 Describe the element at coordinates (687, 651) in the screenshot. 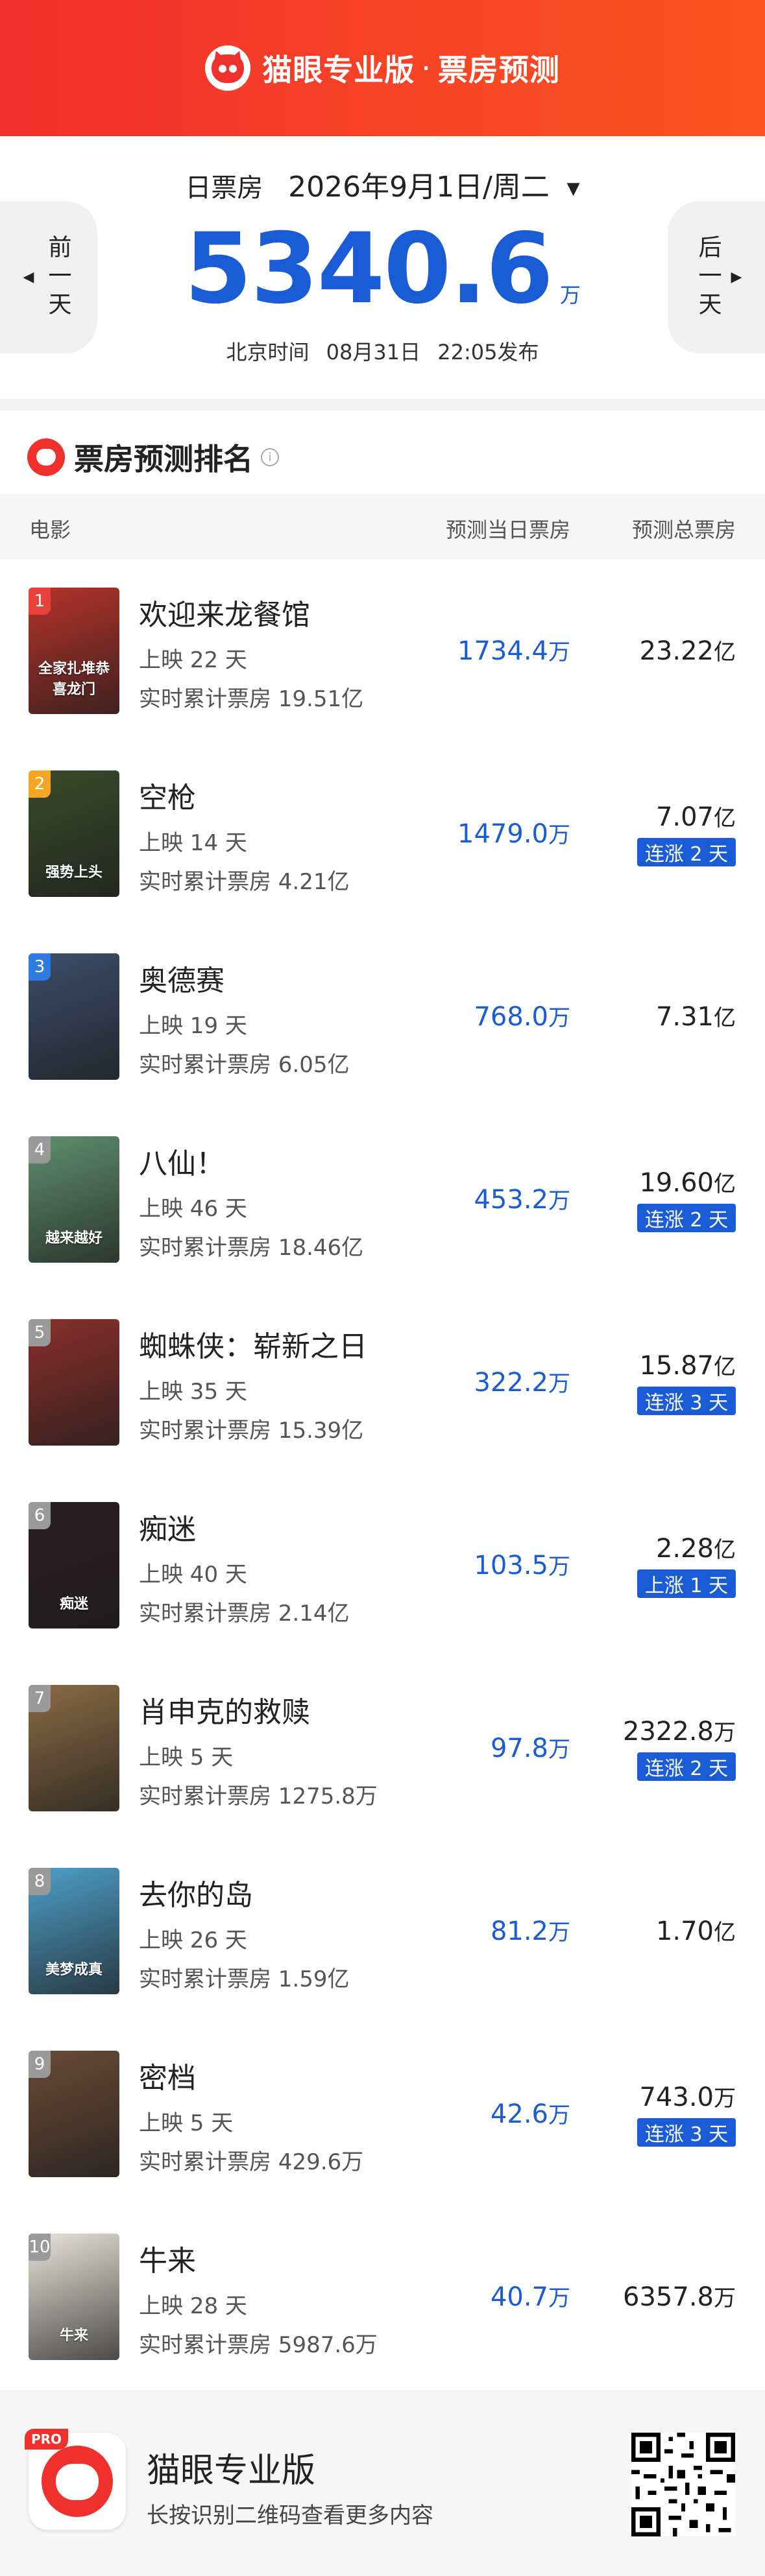

I see `total-forecast-value: 23.22亿` at that location.